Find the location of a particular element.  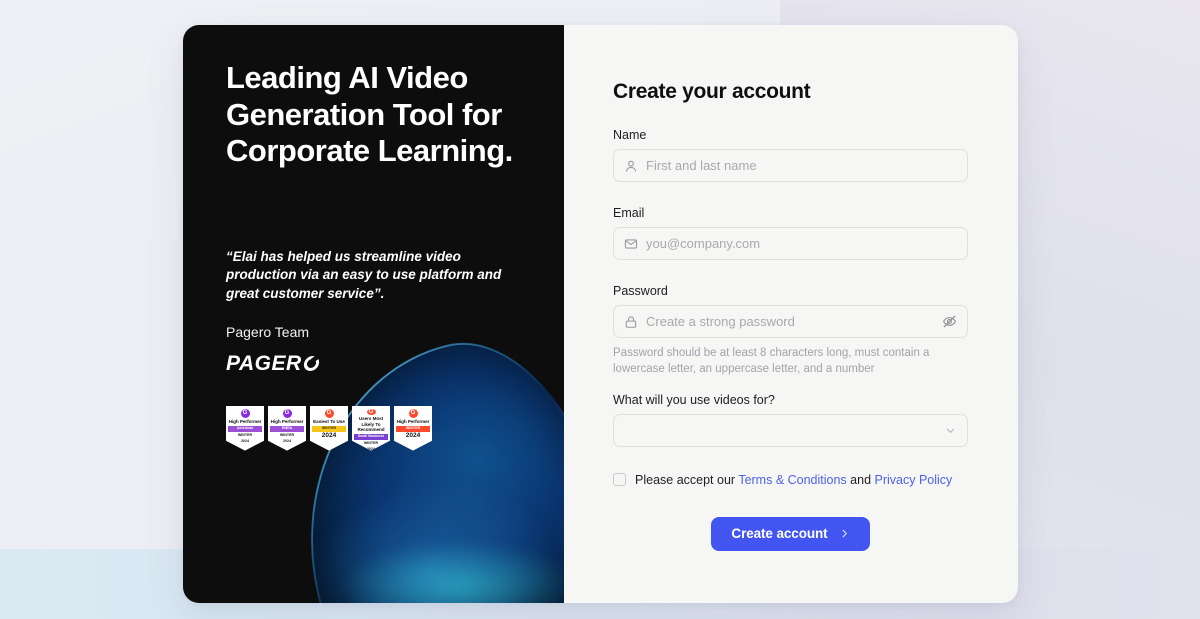

g2-badge-title: Users Most Likely To Recommend is located at coordinates (371, 424).